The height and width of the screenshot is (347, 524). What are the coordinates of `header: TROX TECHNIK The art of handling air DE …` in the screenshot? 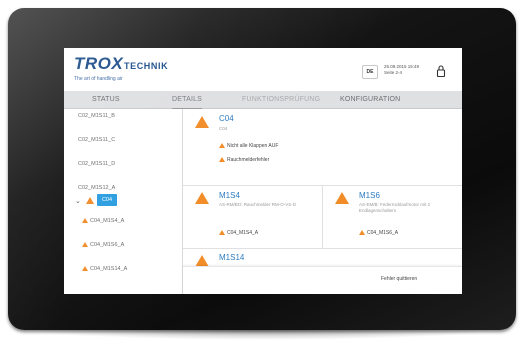 It's located at (263, 69).